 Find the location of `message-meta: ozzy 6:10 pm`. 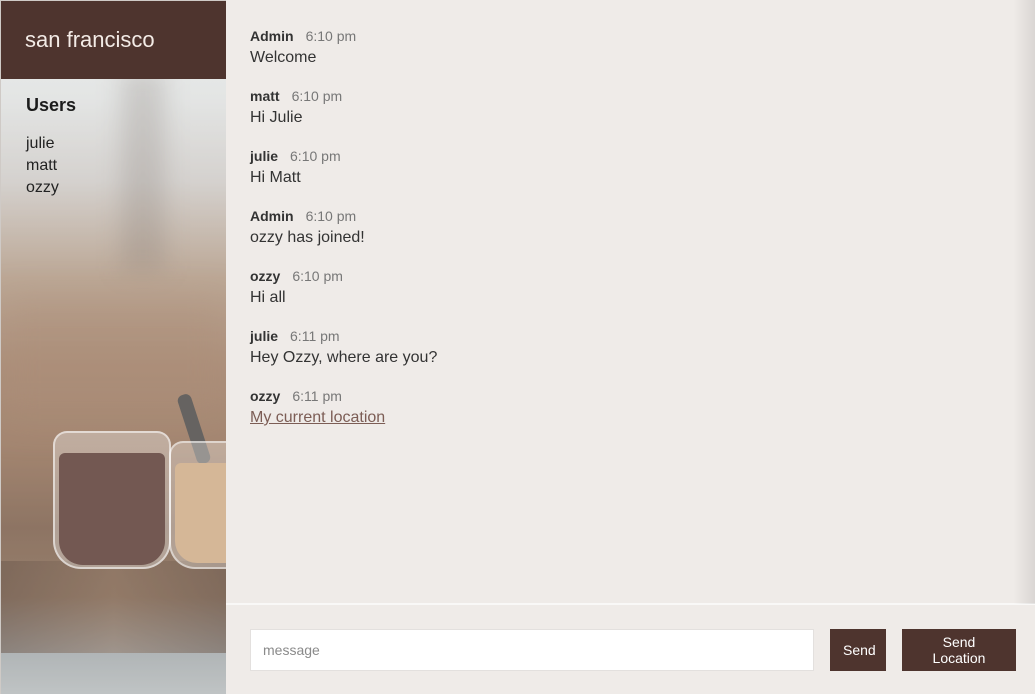

message-meta: ozzy 6:10 pm is located at coordinates (630, 276).